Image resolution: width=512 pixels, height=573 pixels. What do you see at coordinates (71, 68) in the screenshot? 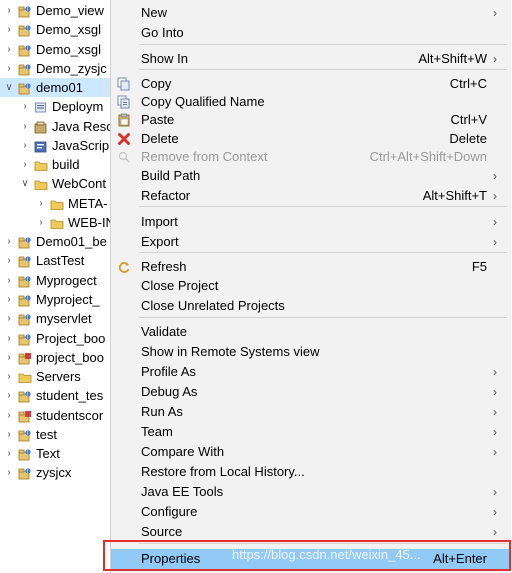
I see `tree-item-label: Demo_zysjc` at bounding box center [71, 68].